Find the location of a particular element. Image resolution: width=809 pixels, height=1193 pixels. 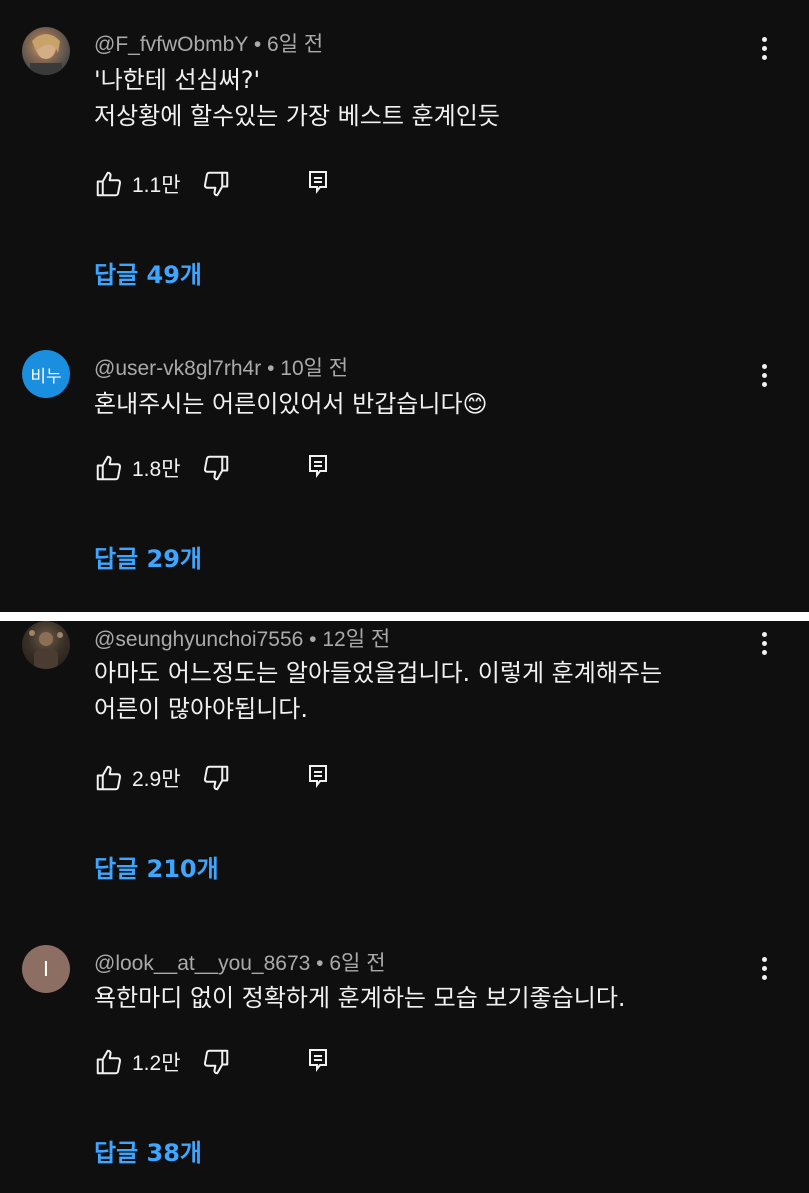

like-button: 1.1만 is located at coordinates (137, 184).